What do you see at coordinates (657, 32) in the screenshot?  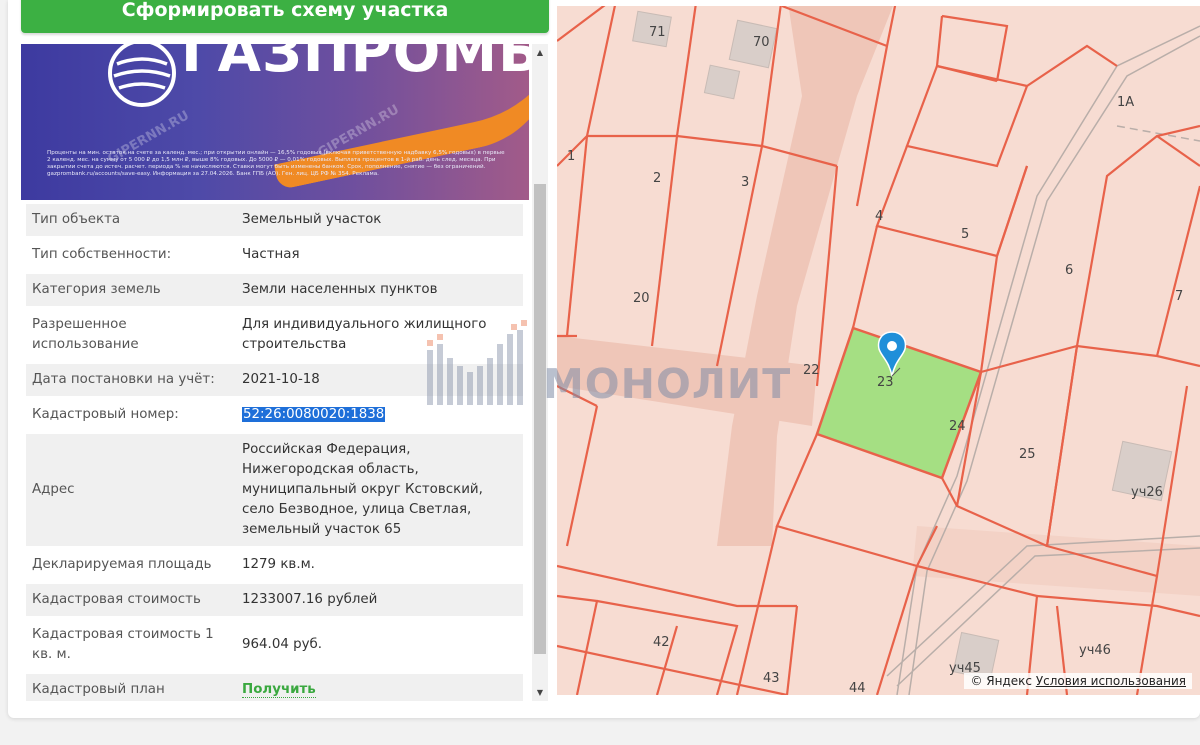 I see `parcel-label: 71` at bounding box center [657, 32].